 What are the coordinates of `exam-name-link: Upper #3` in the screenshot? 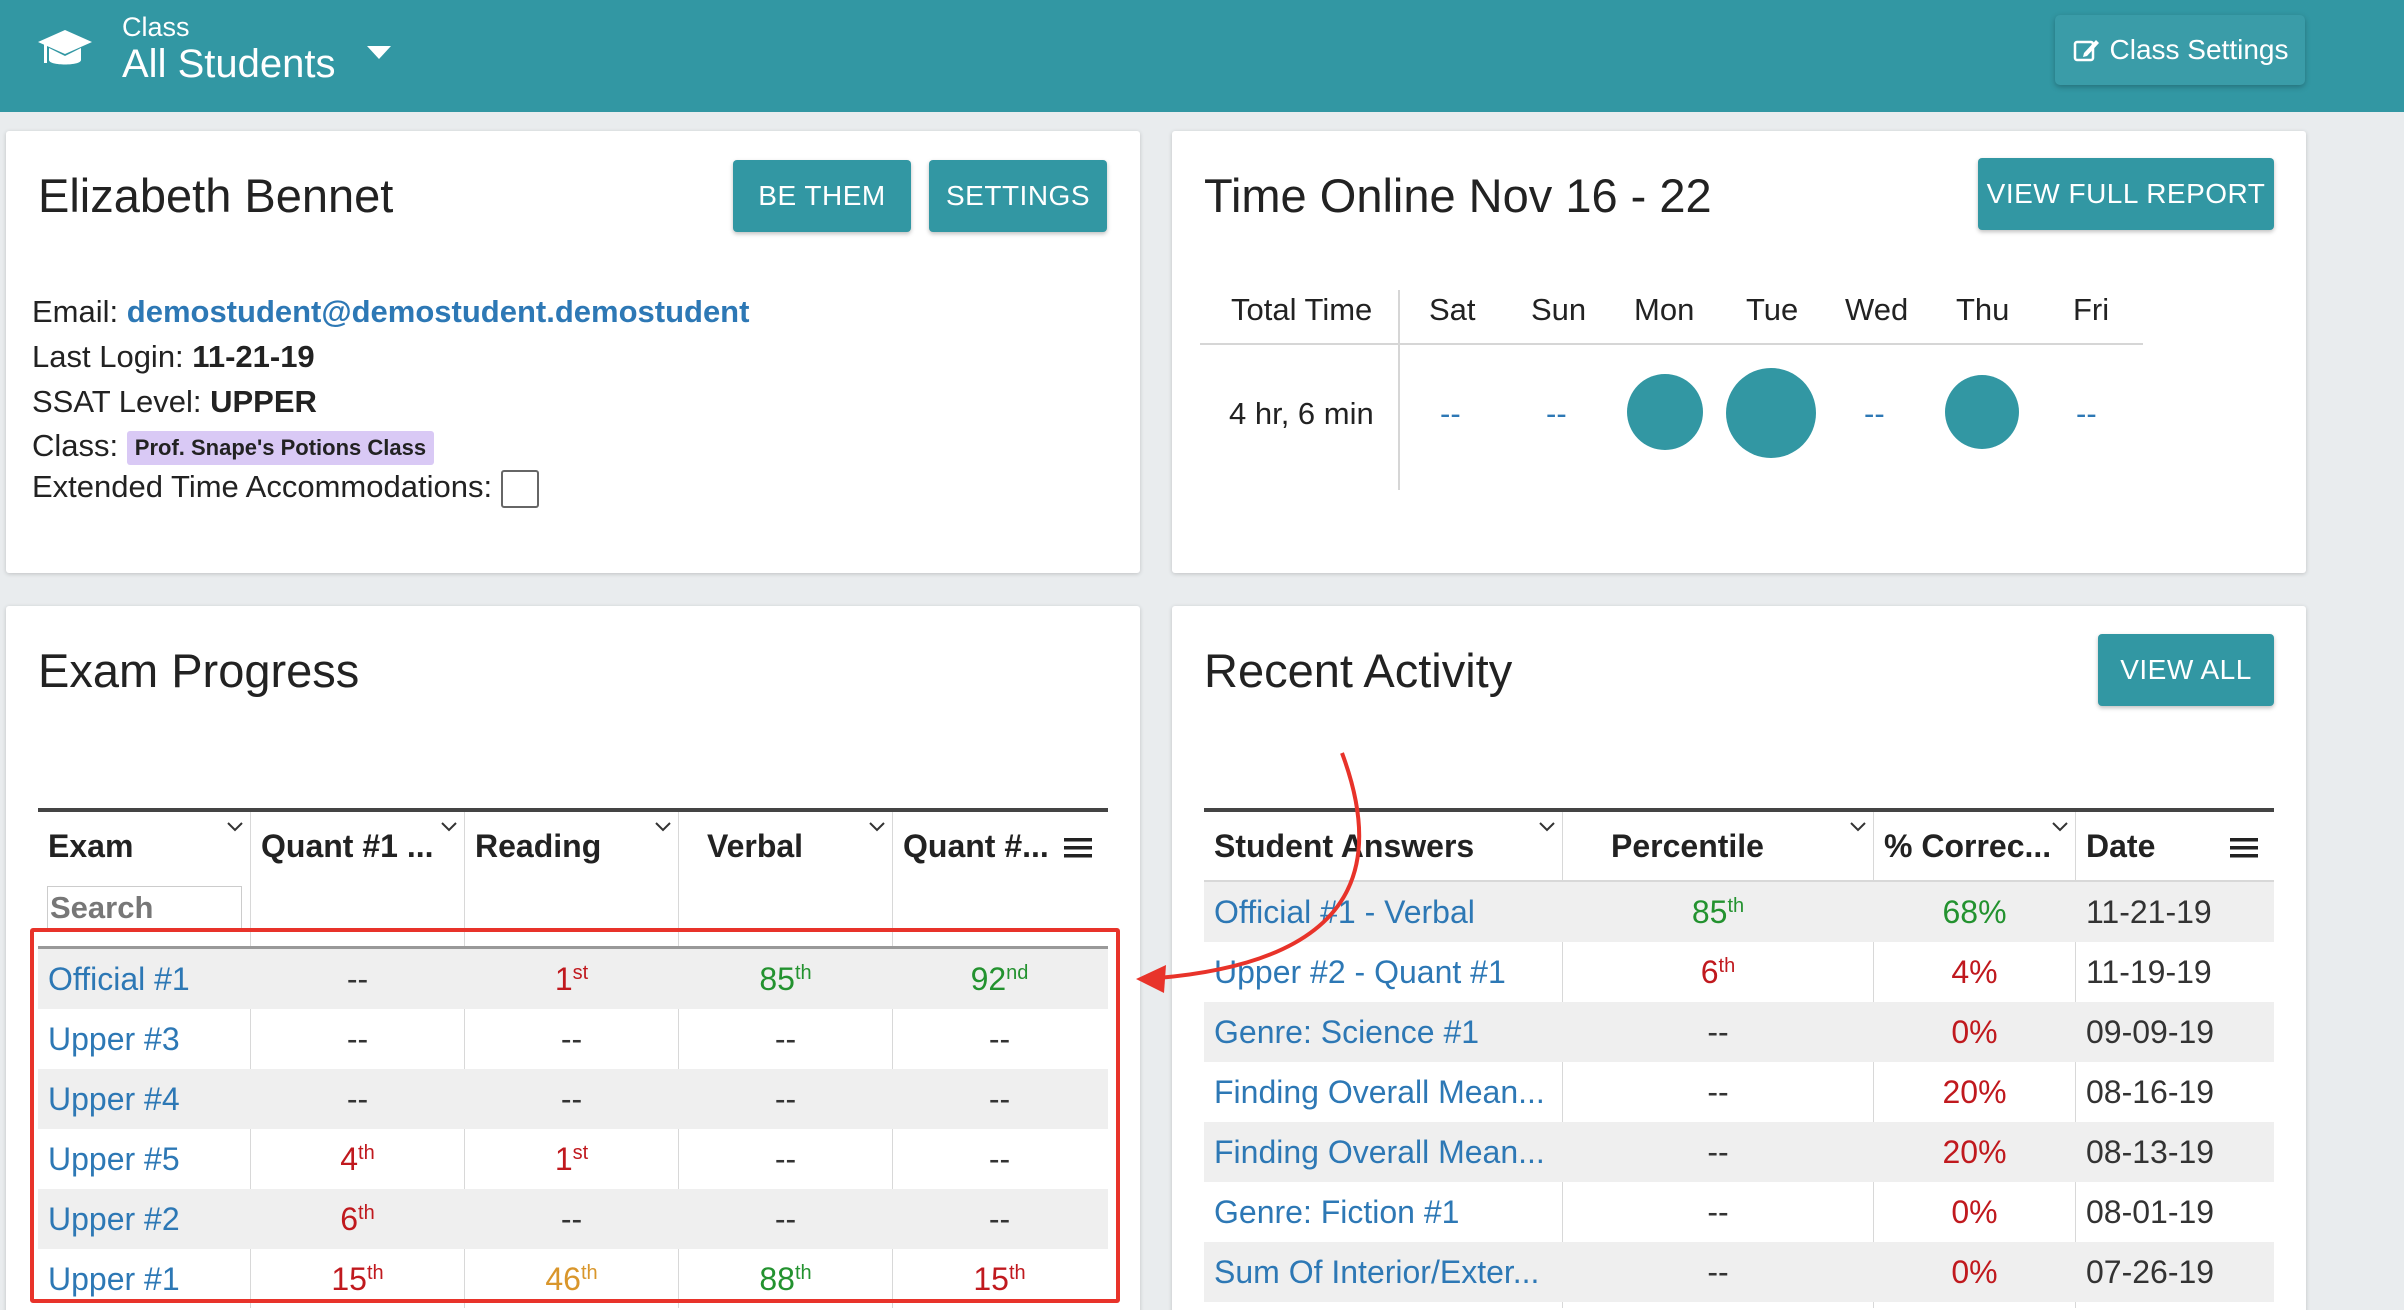 It's located at (144, 1039).